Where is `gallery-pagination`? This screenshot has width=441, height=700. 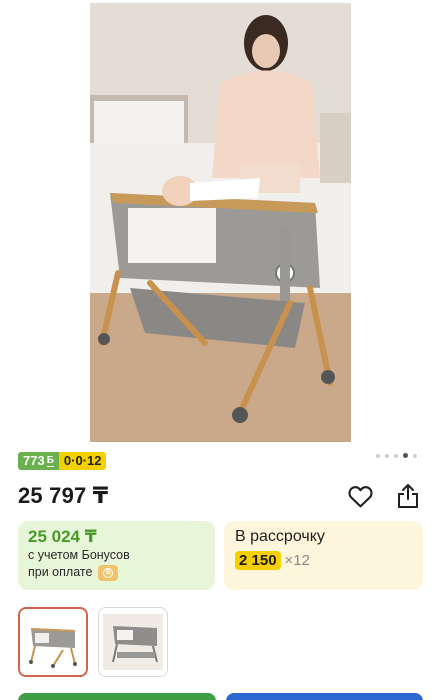
gallery-pagination is located at coordinates (396, 455).